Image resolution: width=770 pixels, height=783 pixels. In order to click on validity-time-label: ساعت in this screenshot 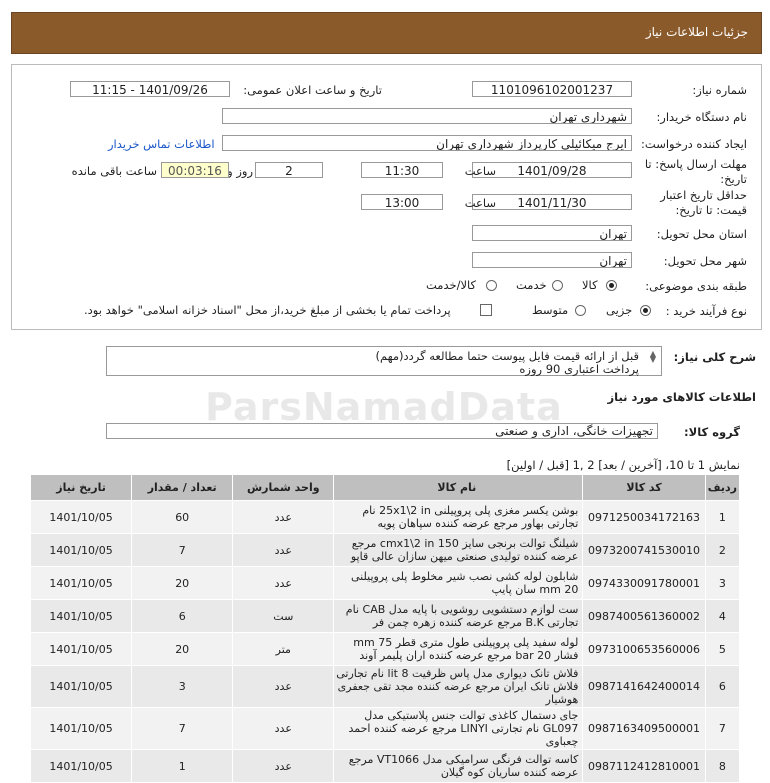, I will do `click(480, 203)`.